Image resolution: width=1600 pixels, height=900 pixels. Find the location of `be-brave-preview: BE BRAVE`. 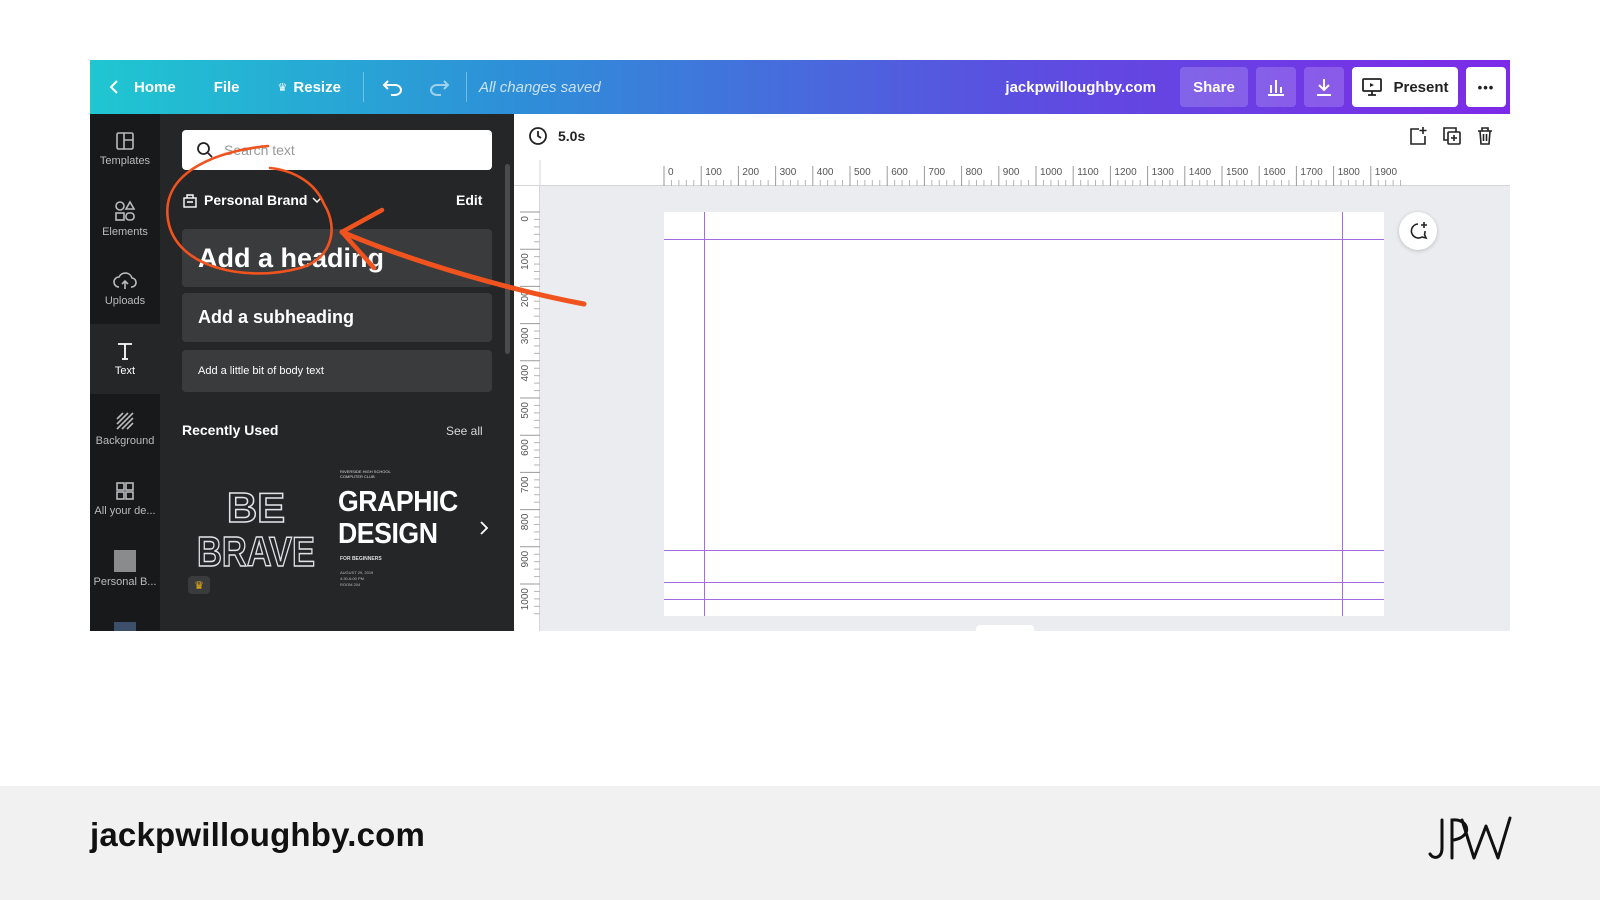

be-brave-preview: BE BRAVE is located at coordinates (256, 529).